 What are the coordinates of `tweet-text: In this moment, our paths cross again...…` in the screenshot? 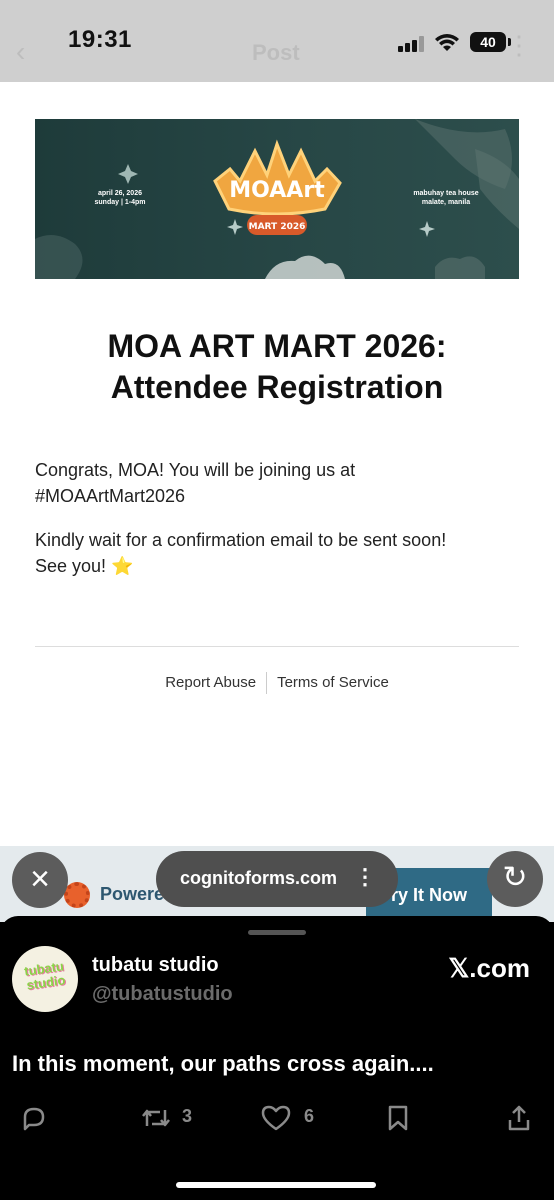 It's located at (223, 1063).